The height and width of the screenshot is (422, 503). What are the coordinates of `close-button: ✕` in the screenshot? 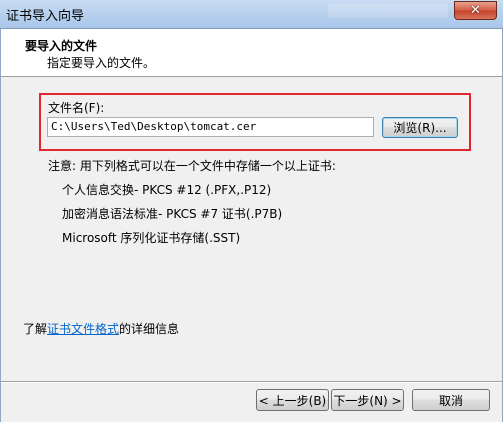 It's located at (475, 10).